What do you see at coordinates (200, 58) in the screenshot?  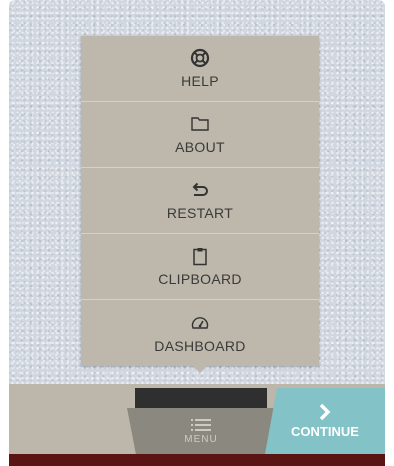 I see `lifebuoy-icon` at bounding box center [200, 58].